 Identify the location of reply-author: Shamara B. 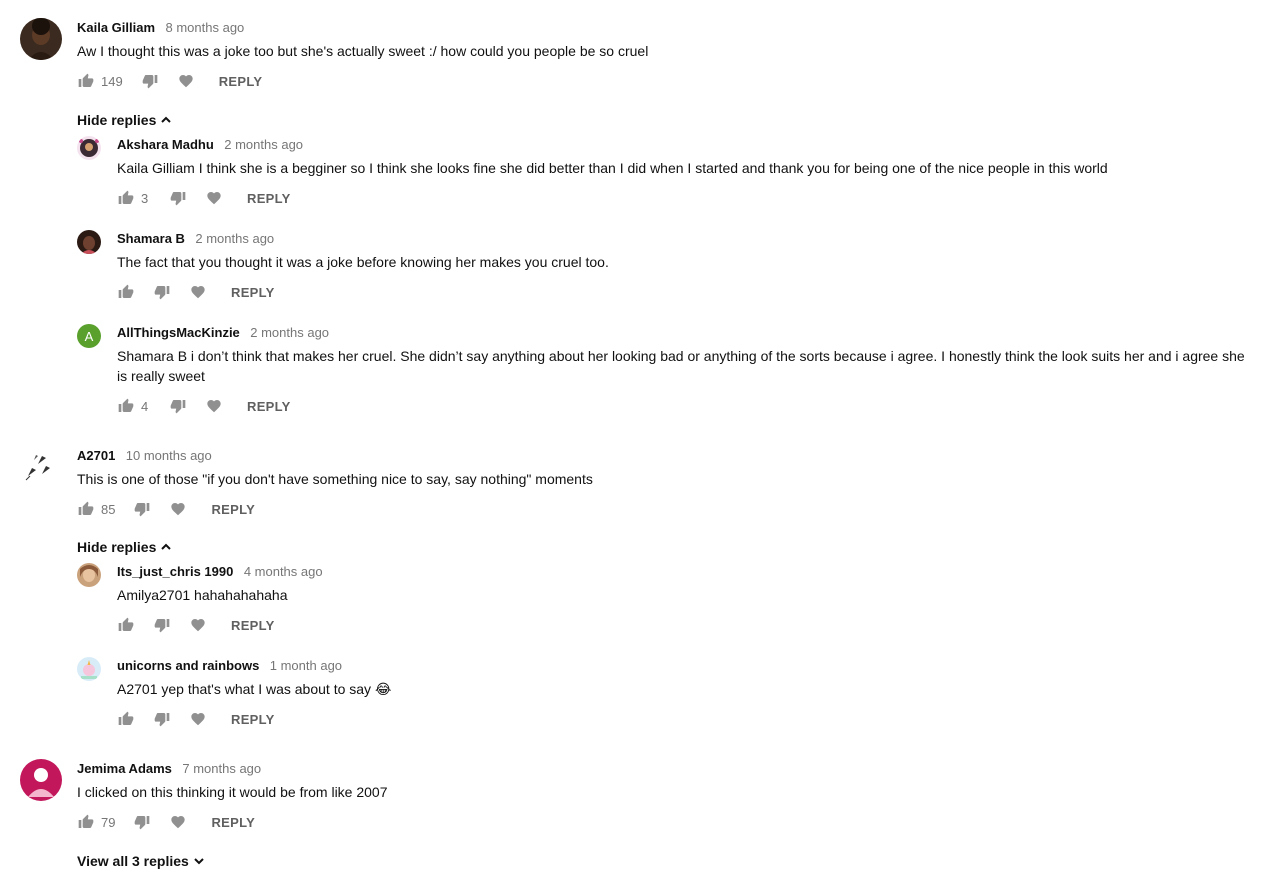
(151, 238).